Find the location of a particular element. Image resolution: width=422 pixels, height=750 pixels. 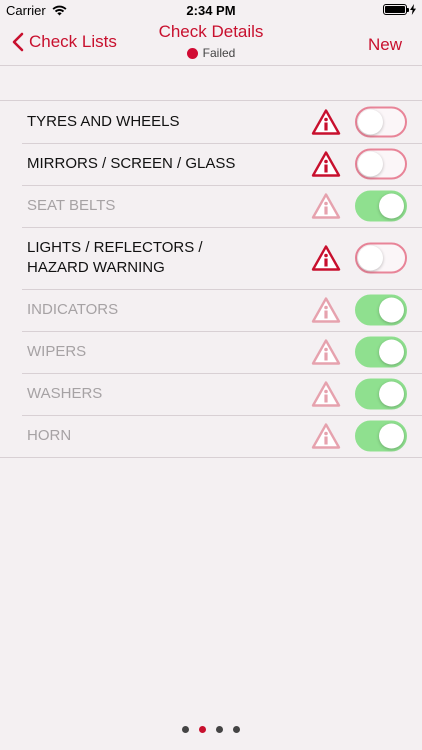

check-item-label: WASHERS is located at coordinates (65, 393).